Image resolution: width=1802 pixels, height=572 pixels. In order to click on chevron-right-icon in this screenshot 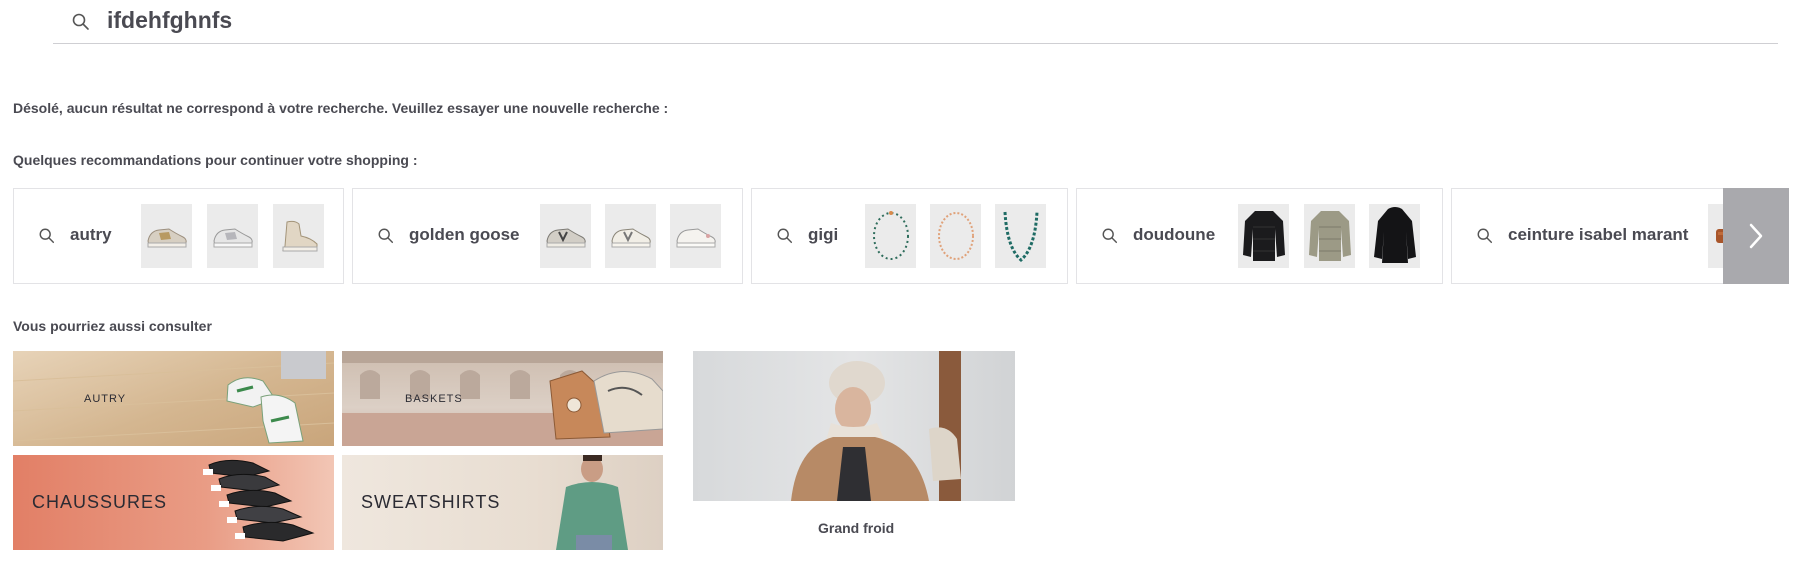, I will do `click(1756, 236)`.